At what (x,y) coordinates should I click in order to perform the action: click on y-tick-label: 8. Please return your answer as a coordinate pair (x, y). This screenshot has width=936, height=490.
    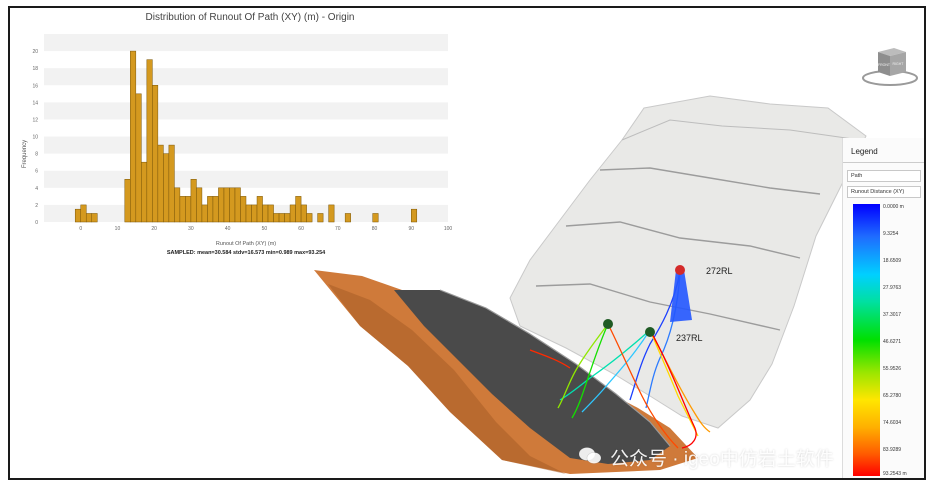
    Looking at the image, I should click on (36, 155).